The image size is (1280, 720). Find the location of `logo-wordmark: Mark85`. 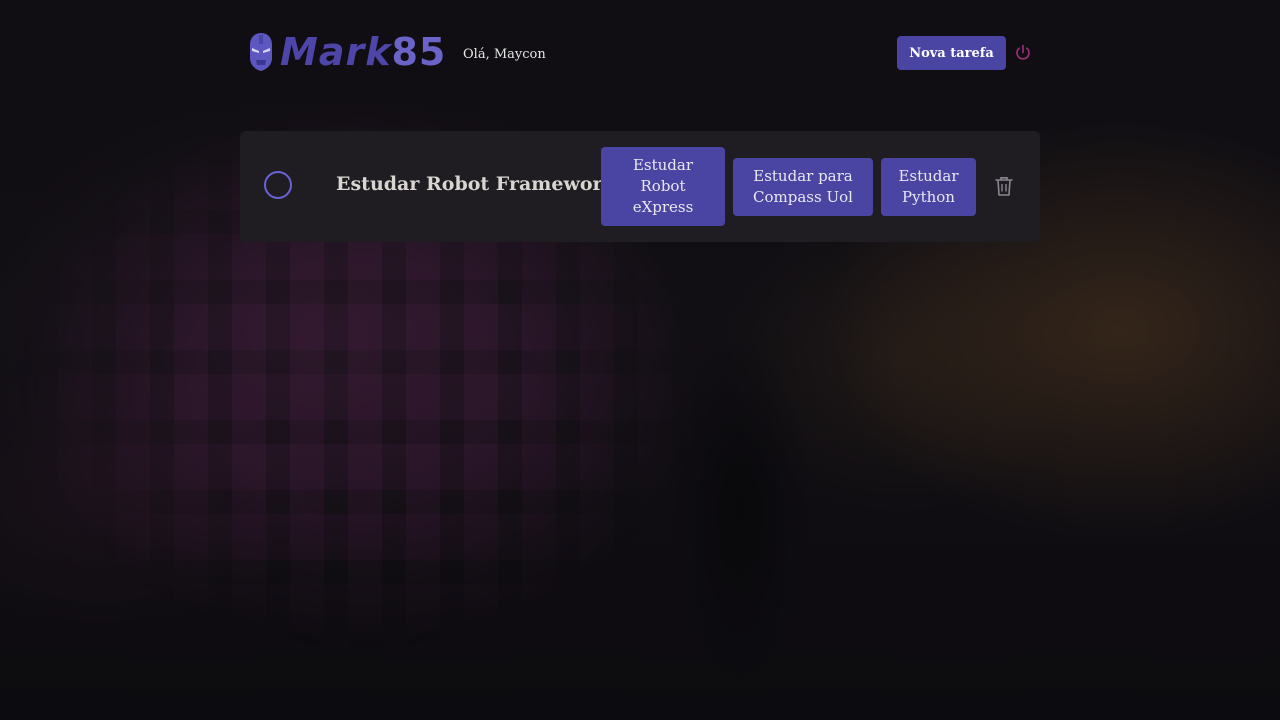

logo-wordmark: Mark85 is located at coordinates (363, 52).